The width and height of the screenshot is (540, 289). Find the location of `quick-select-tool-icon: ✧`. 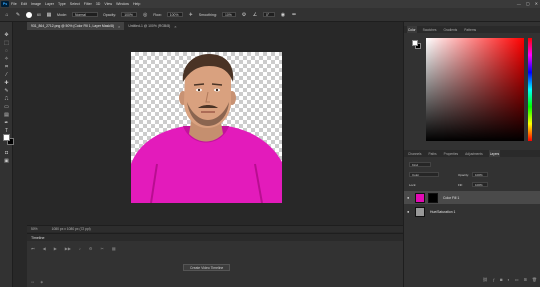

quick-select-tool-icon: ✧ is located at coordinates (6, 59).